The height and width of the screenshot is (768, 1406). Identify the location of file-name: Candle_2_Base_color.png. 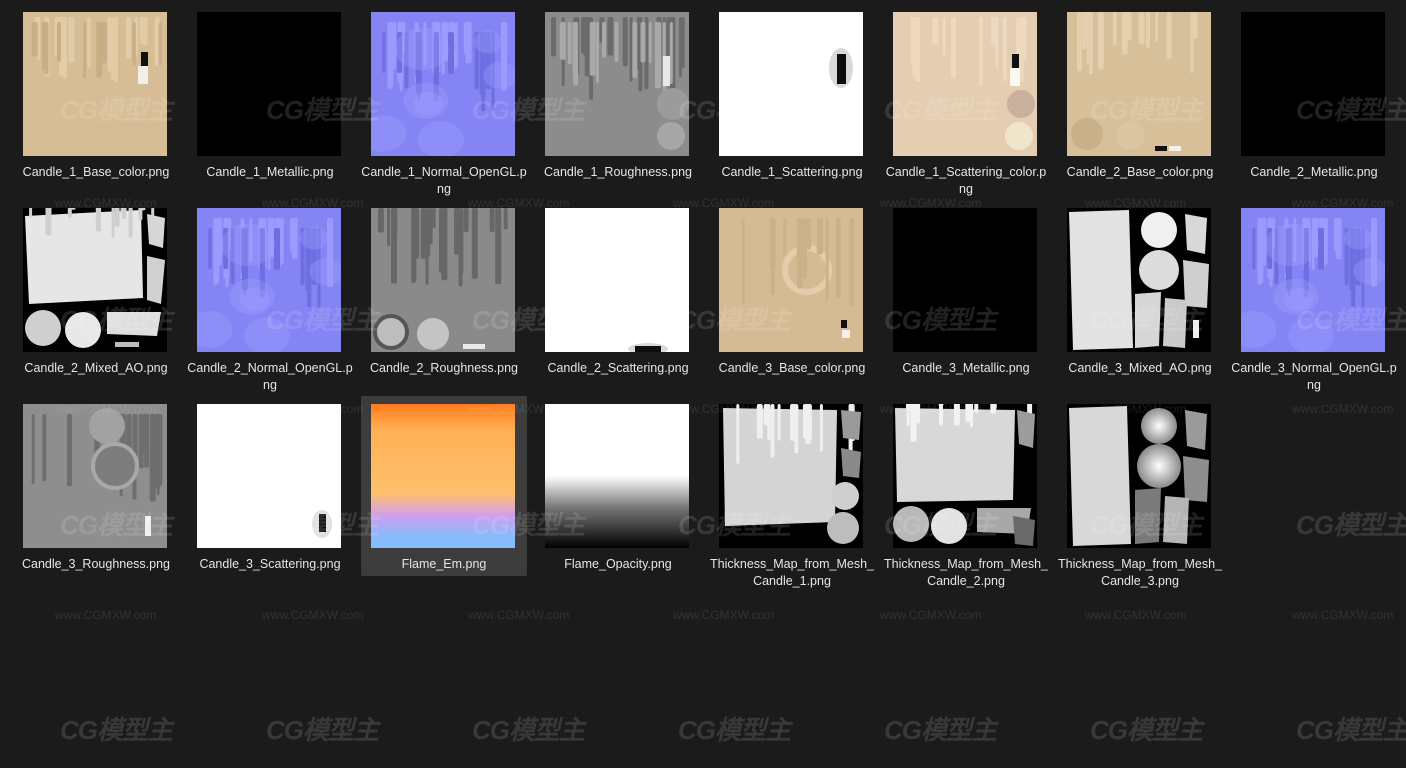
(1140, 172).